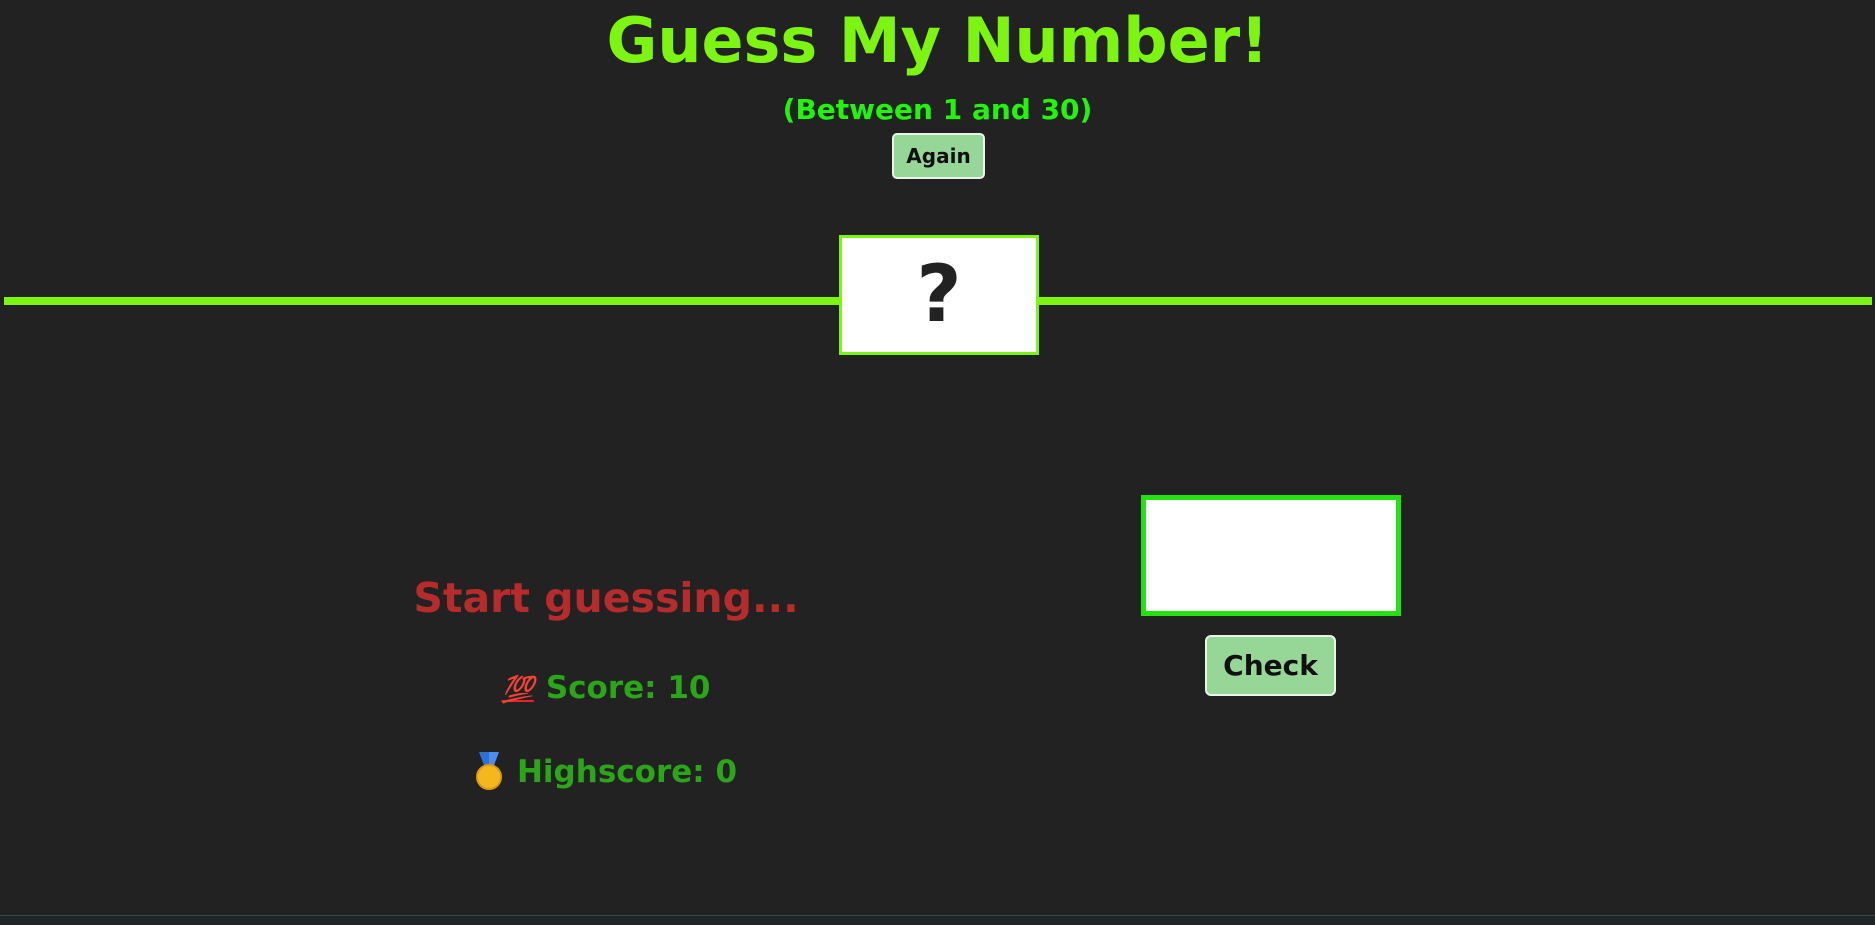 Image resolution: width=1875 pixels, height=925 pixels. I want to click on medal-icon, so click(489, 771).